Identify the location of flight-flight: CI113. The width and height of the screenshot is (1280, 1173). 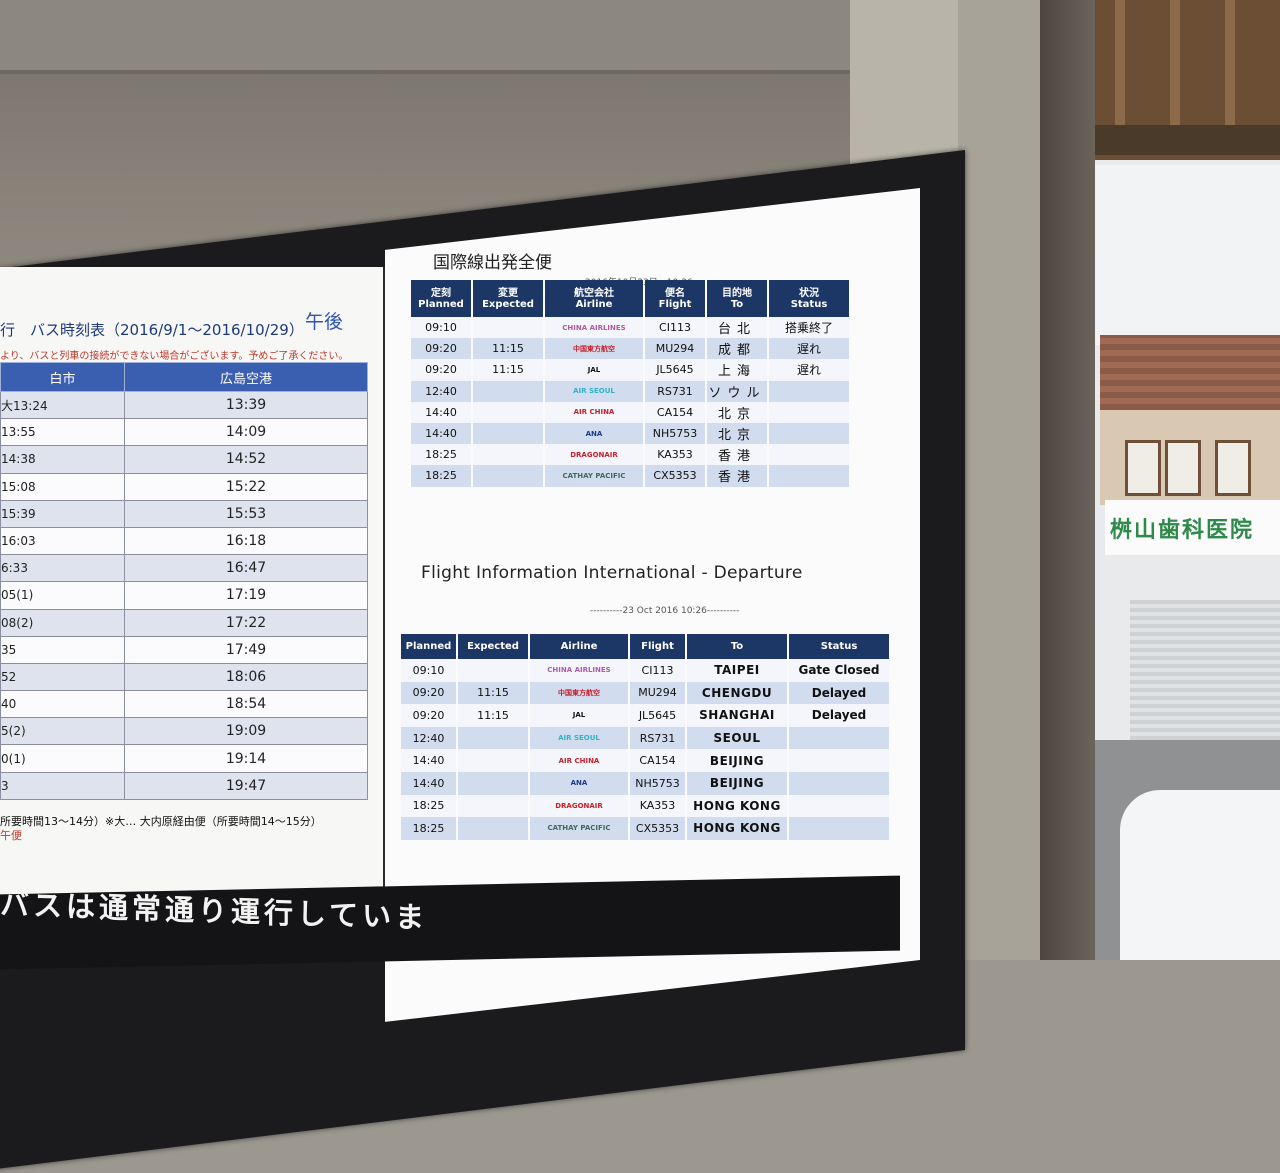
(675, 328).